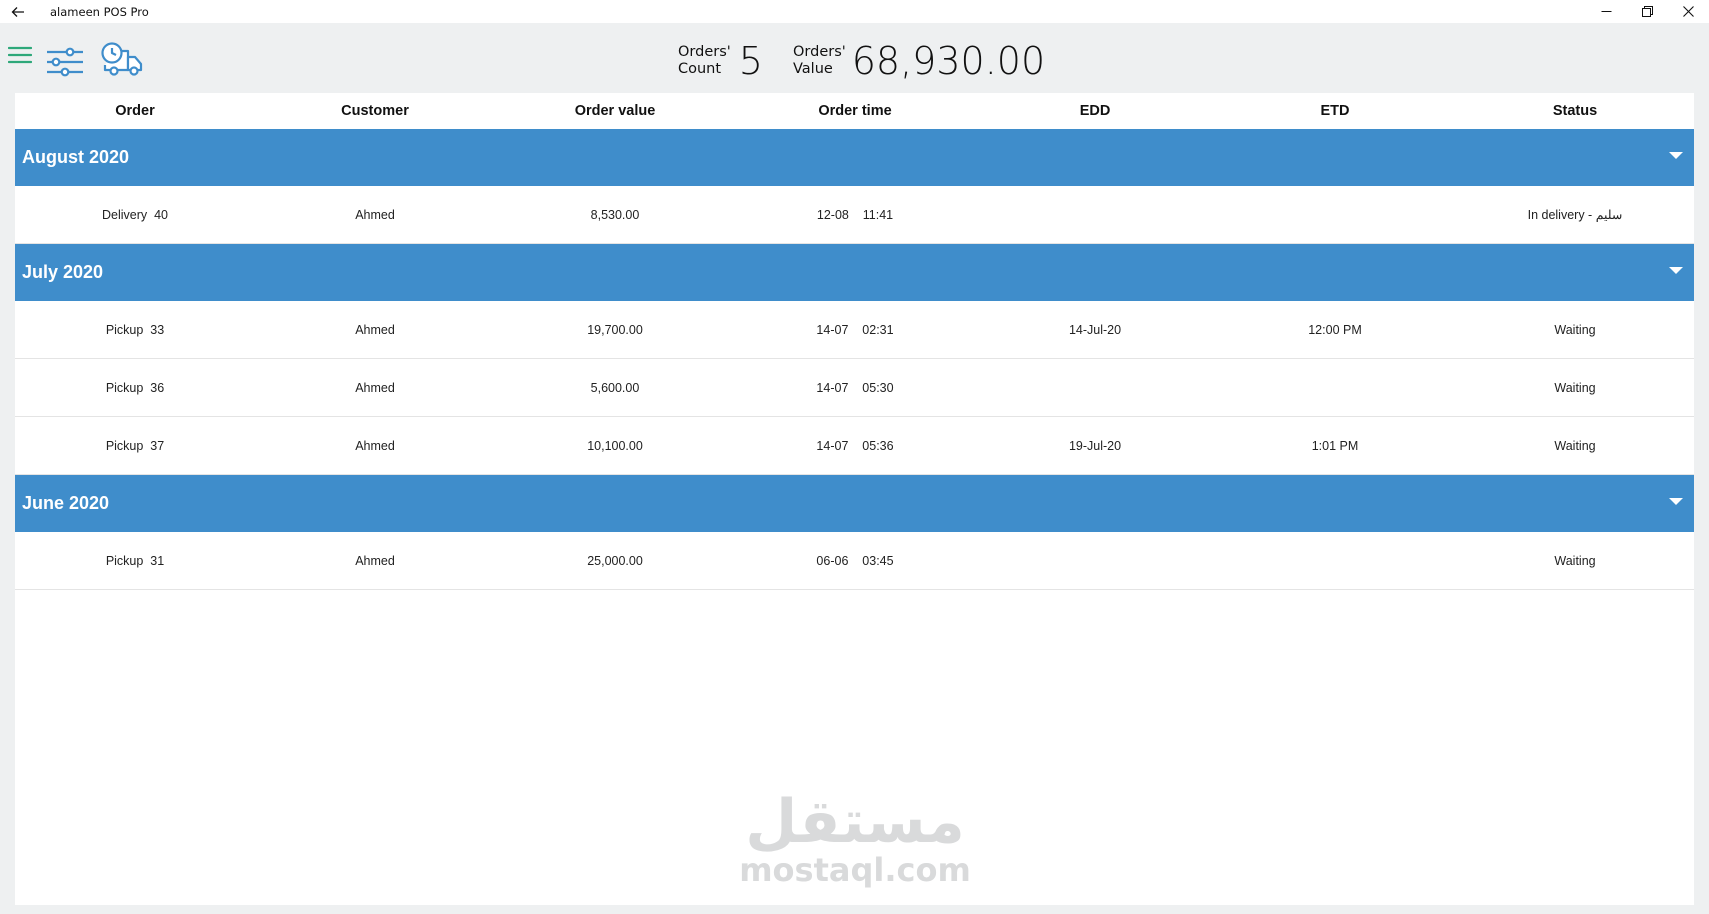  I want to click on orders-value-stat: Orders' Value 68,930.00, so click(919, 60).